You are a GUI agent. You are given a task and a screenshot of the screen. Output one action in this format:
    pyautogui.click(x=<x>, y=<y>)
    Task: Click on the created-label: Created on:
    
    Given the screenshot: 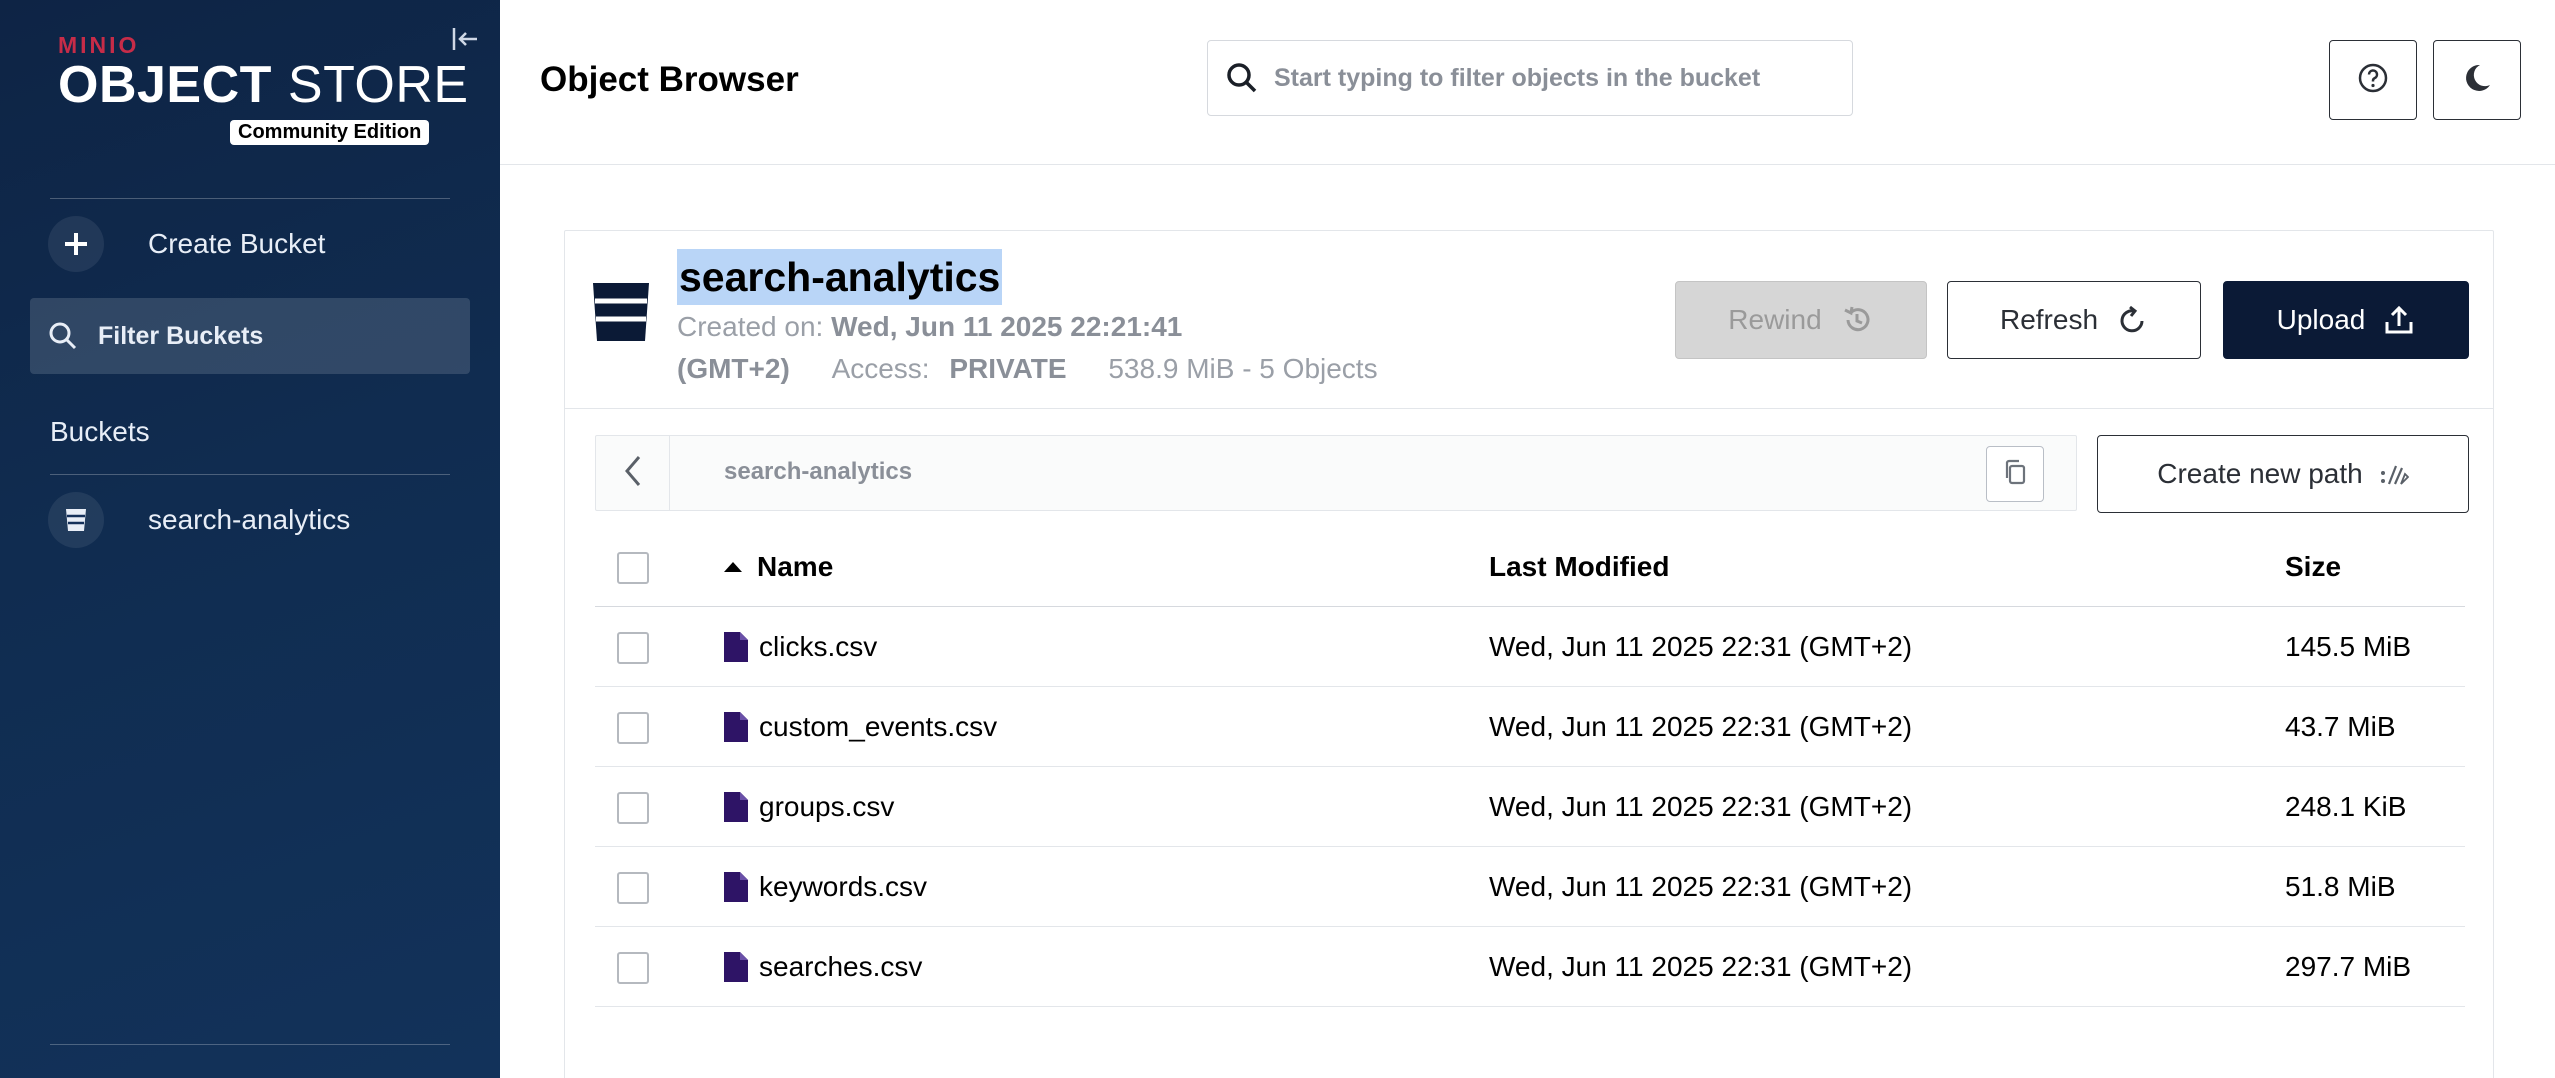 What is the action you would take?
    pyautogui.click(x=750, y=326)
    